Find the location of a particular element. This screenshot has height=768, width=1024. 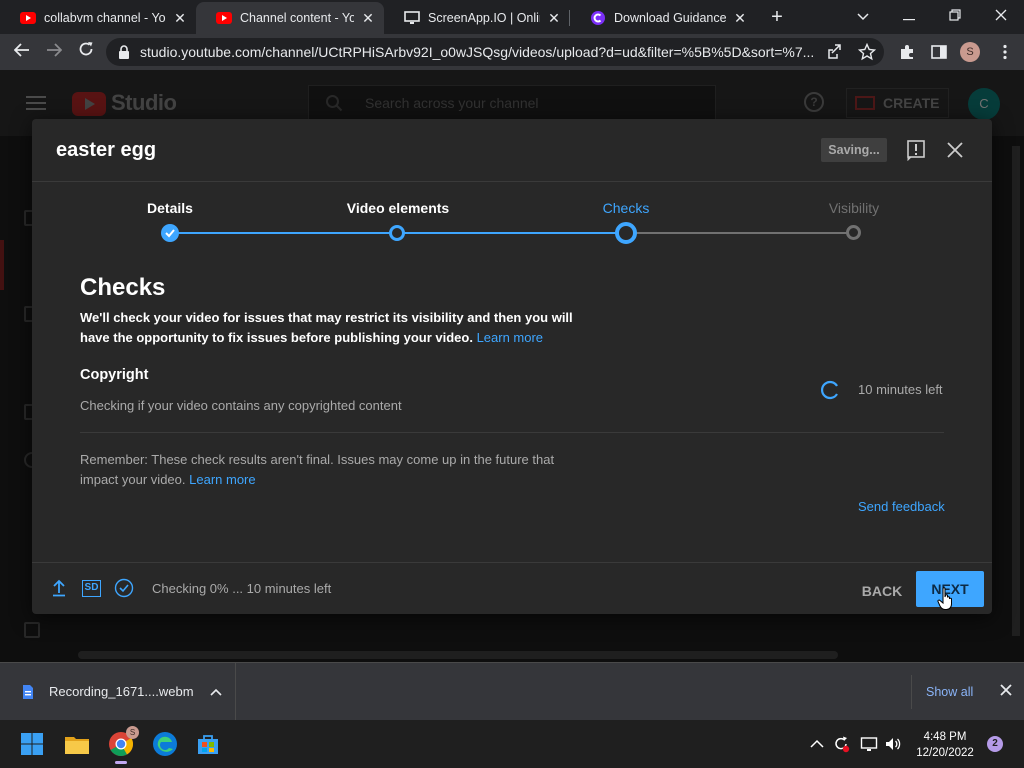

chrome-profile-badge: S is located at coordinates (132, 732).